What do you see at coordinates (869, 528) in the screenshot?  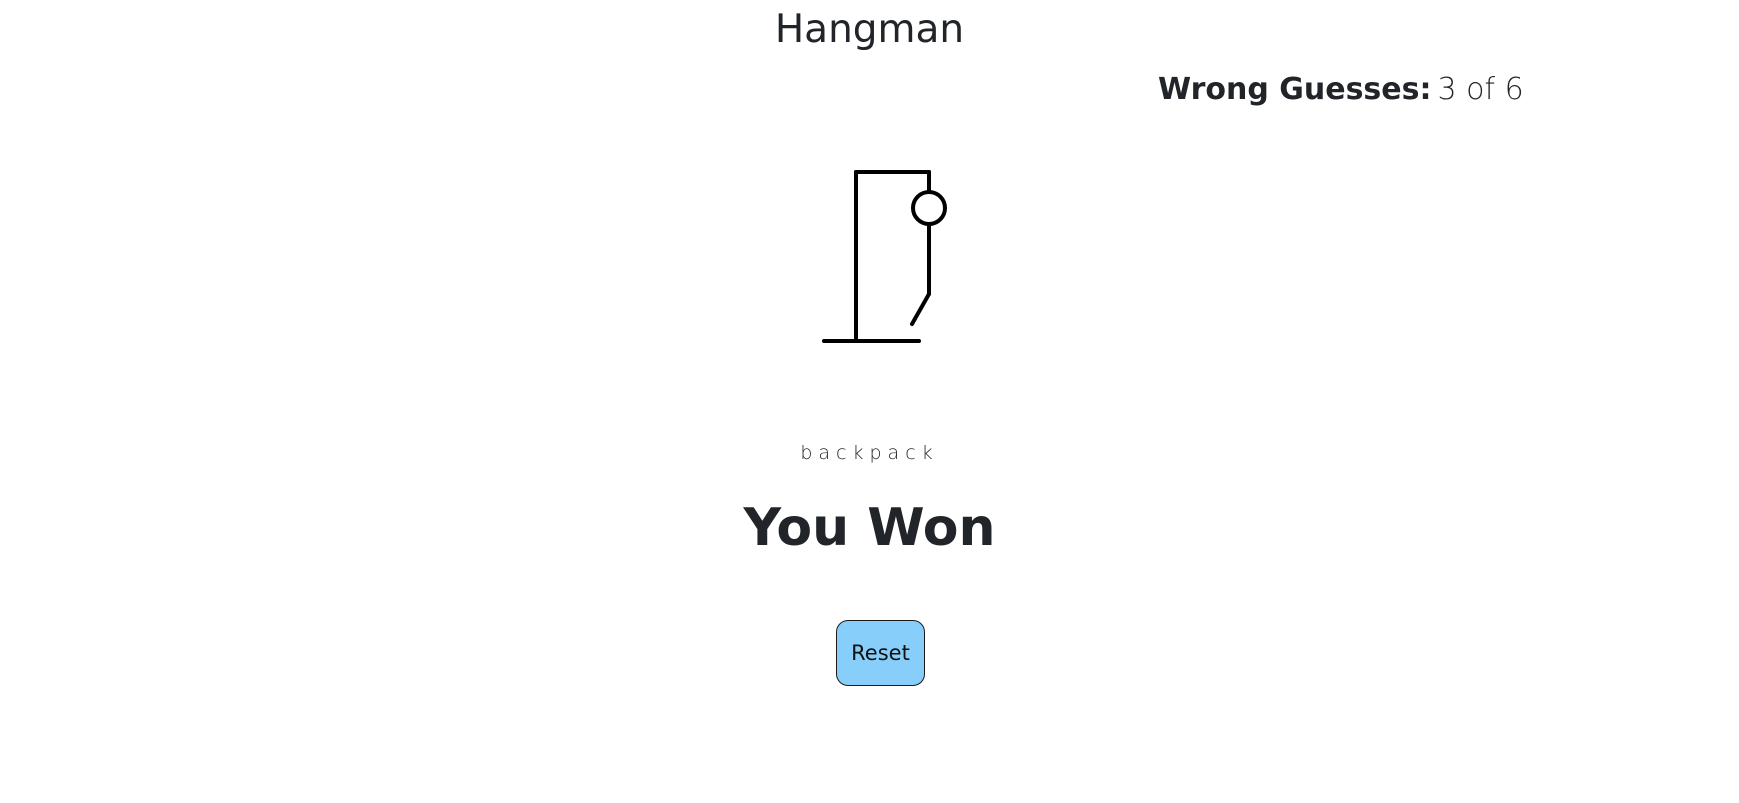 I see `result-message: You Won` at bounding box center [869, 528].